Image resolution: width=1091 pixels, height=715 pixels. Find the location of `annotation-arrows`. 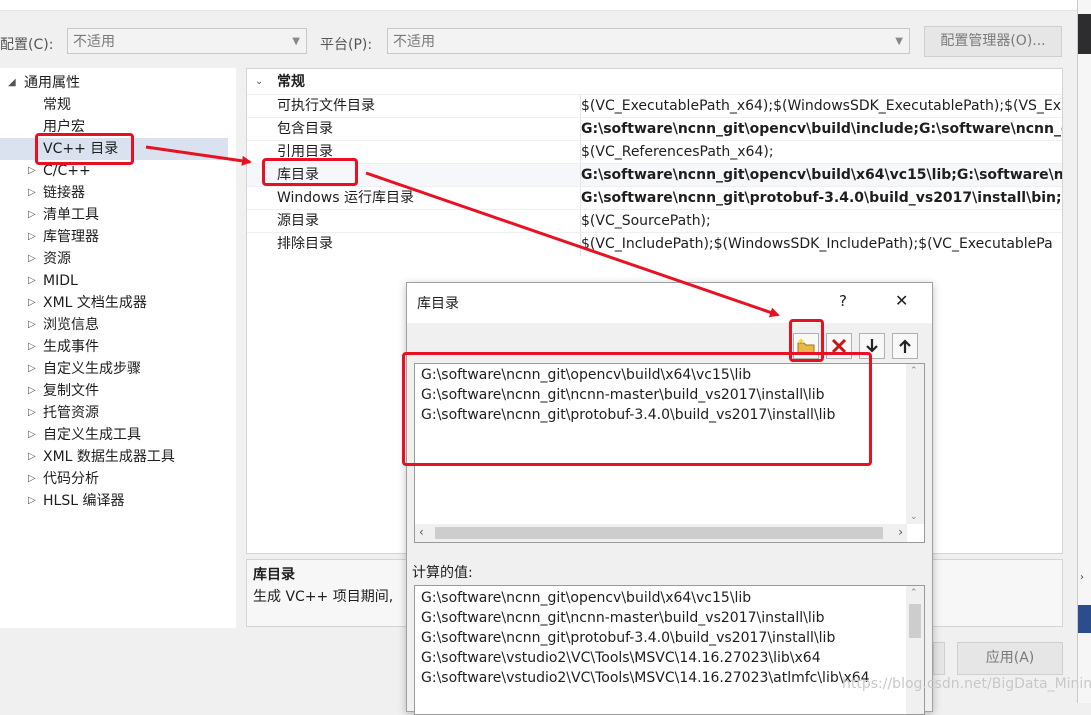

annotation-arrows is located at coordinates (462, 231).